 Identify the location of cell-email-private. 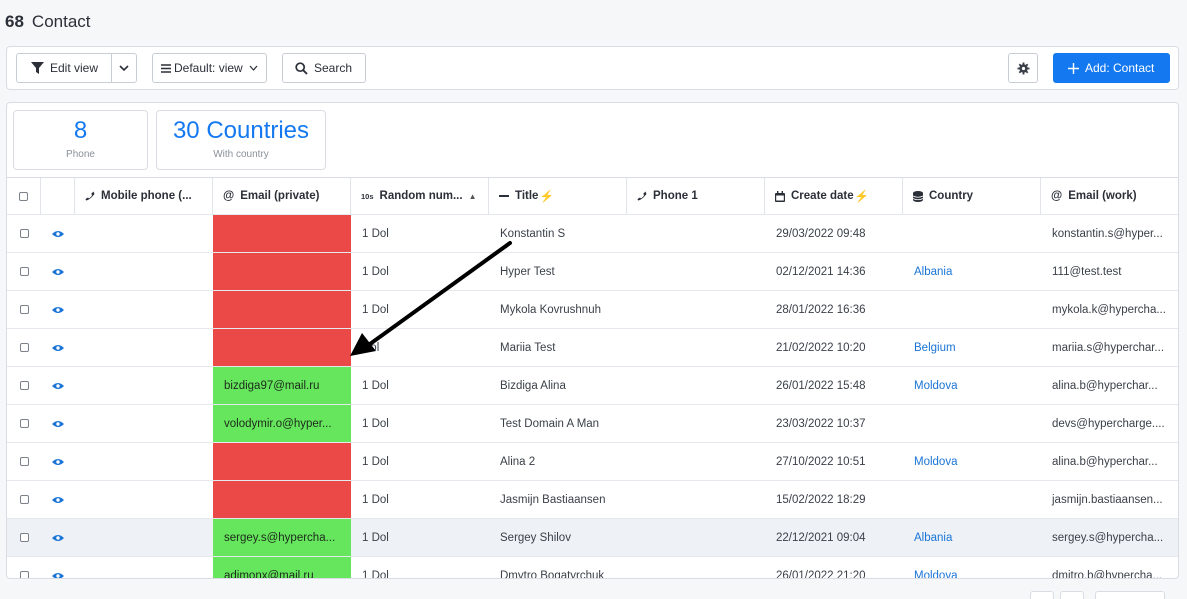
(282, 499).